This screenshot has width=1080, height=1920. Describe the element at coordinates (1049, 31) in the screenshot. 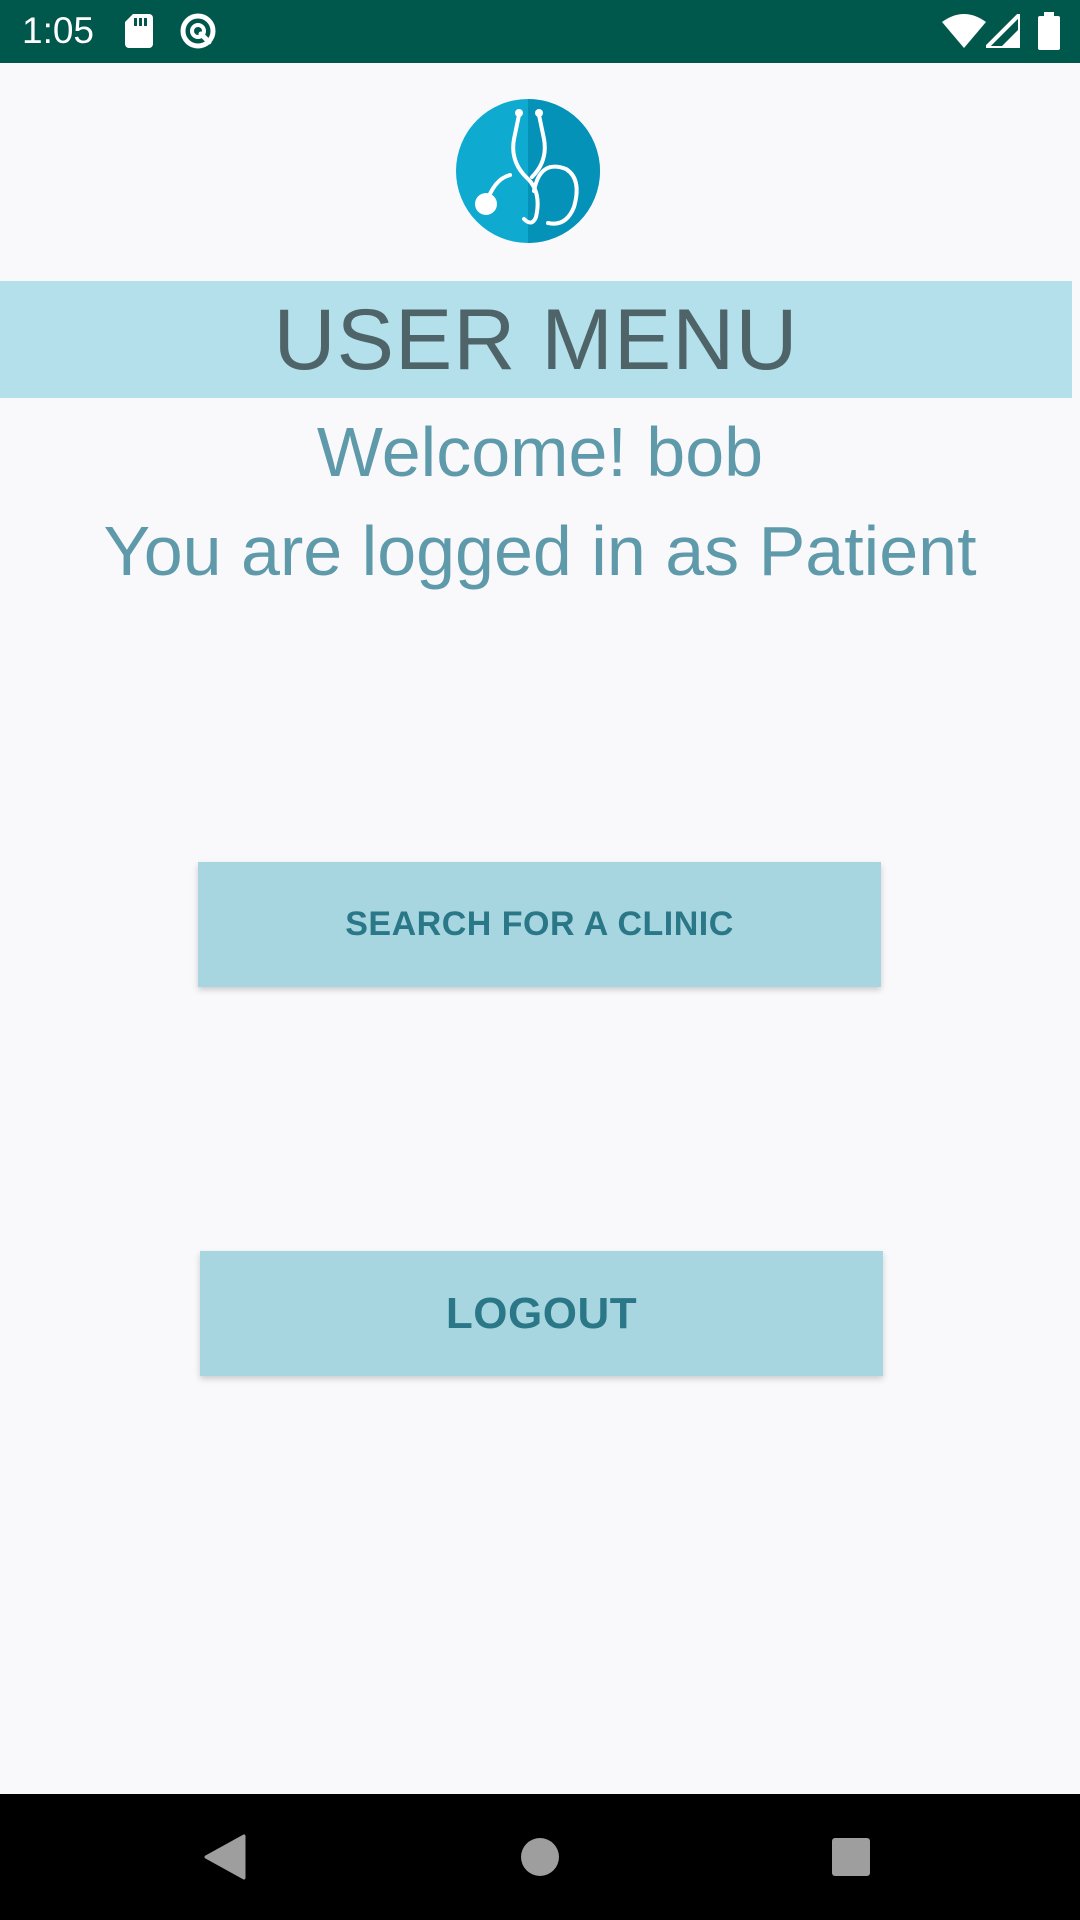

I see `battery-icon` at that location.